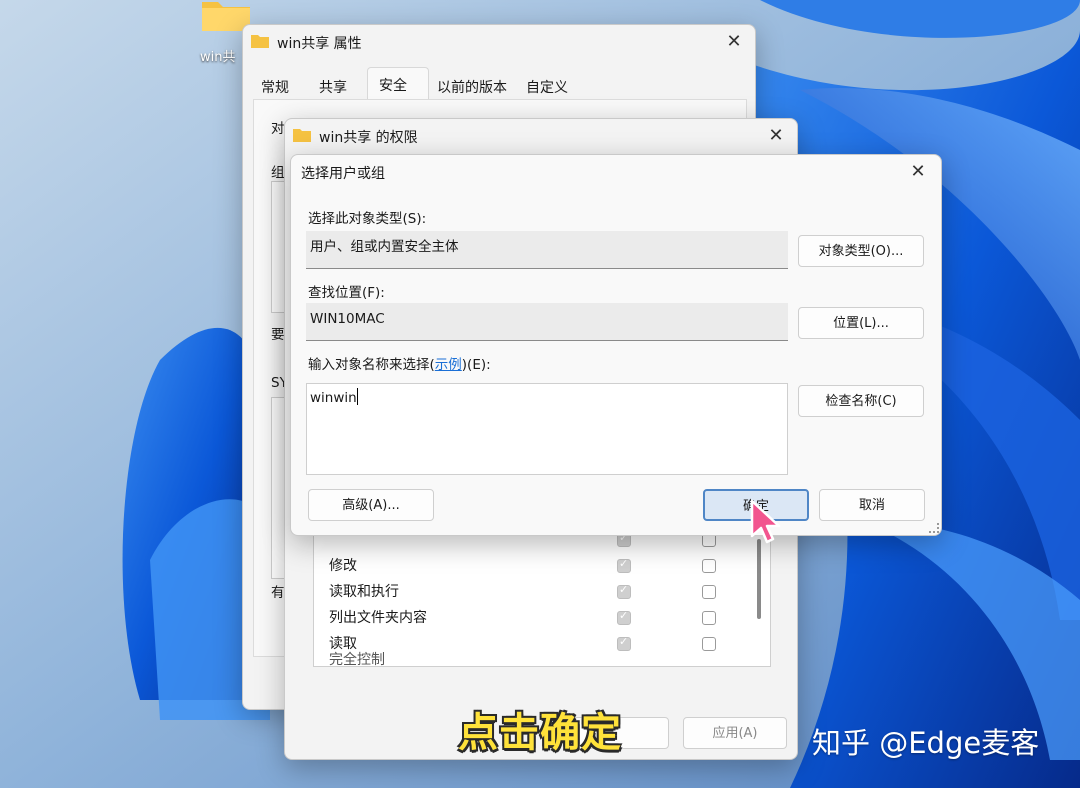 This screenshot has height=788, width=1080. What do you see at coordinates (357, 396) in the screenshot?
I see `text-cursor` at bounding box center [357, 396].